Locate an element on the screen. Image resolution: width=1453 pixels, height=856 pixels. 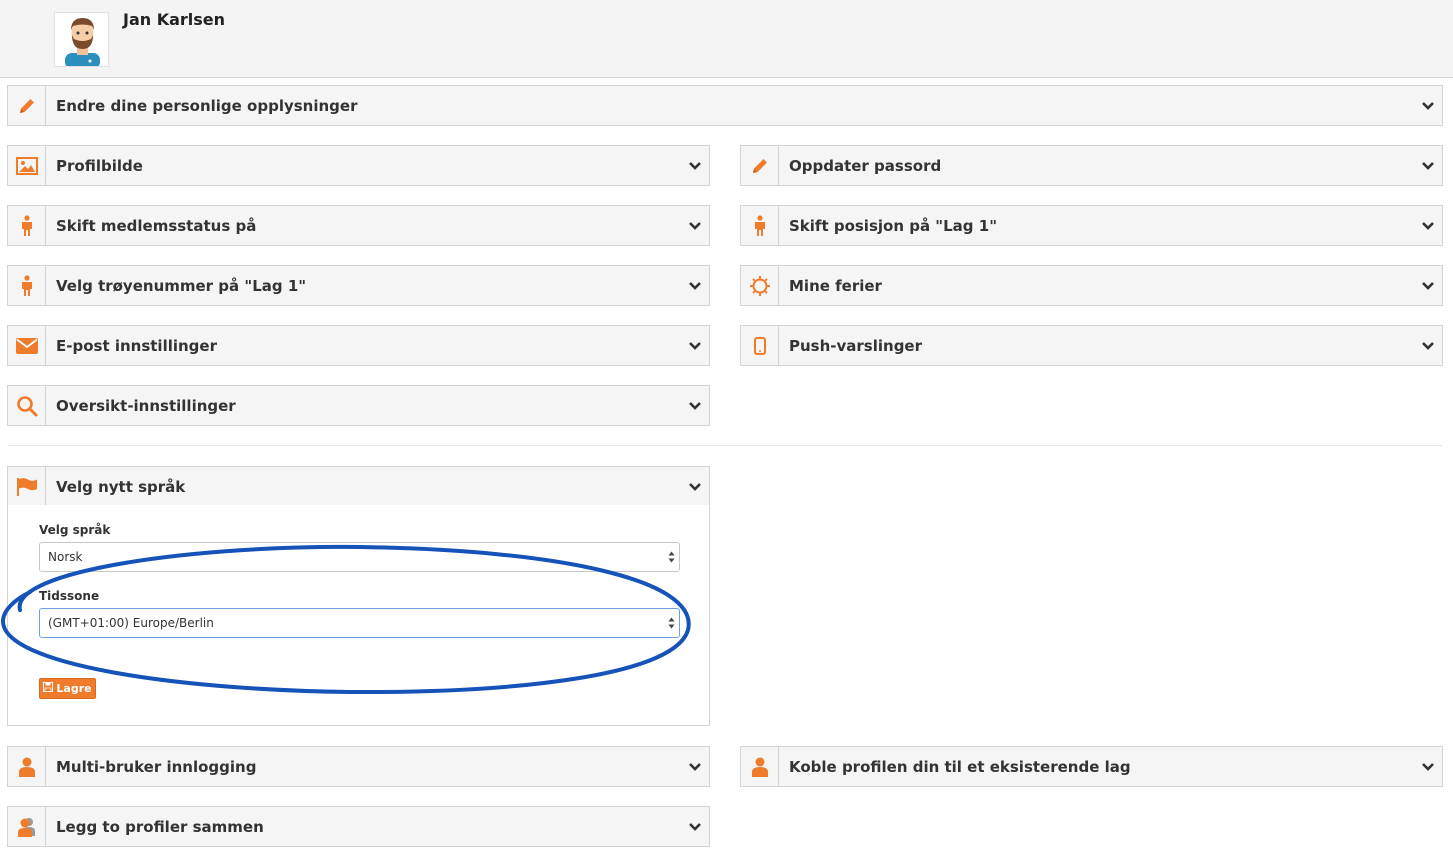
save-button: Lagre is located at coordinates (67, 688).